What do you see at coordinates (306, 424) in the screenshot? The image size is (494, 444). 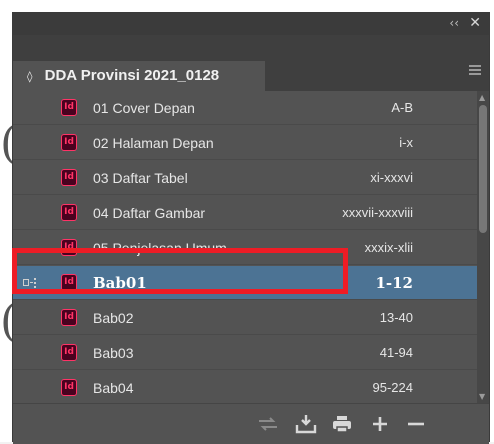 I see `save-book-icon` at bounding box center [306, 424].